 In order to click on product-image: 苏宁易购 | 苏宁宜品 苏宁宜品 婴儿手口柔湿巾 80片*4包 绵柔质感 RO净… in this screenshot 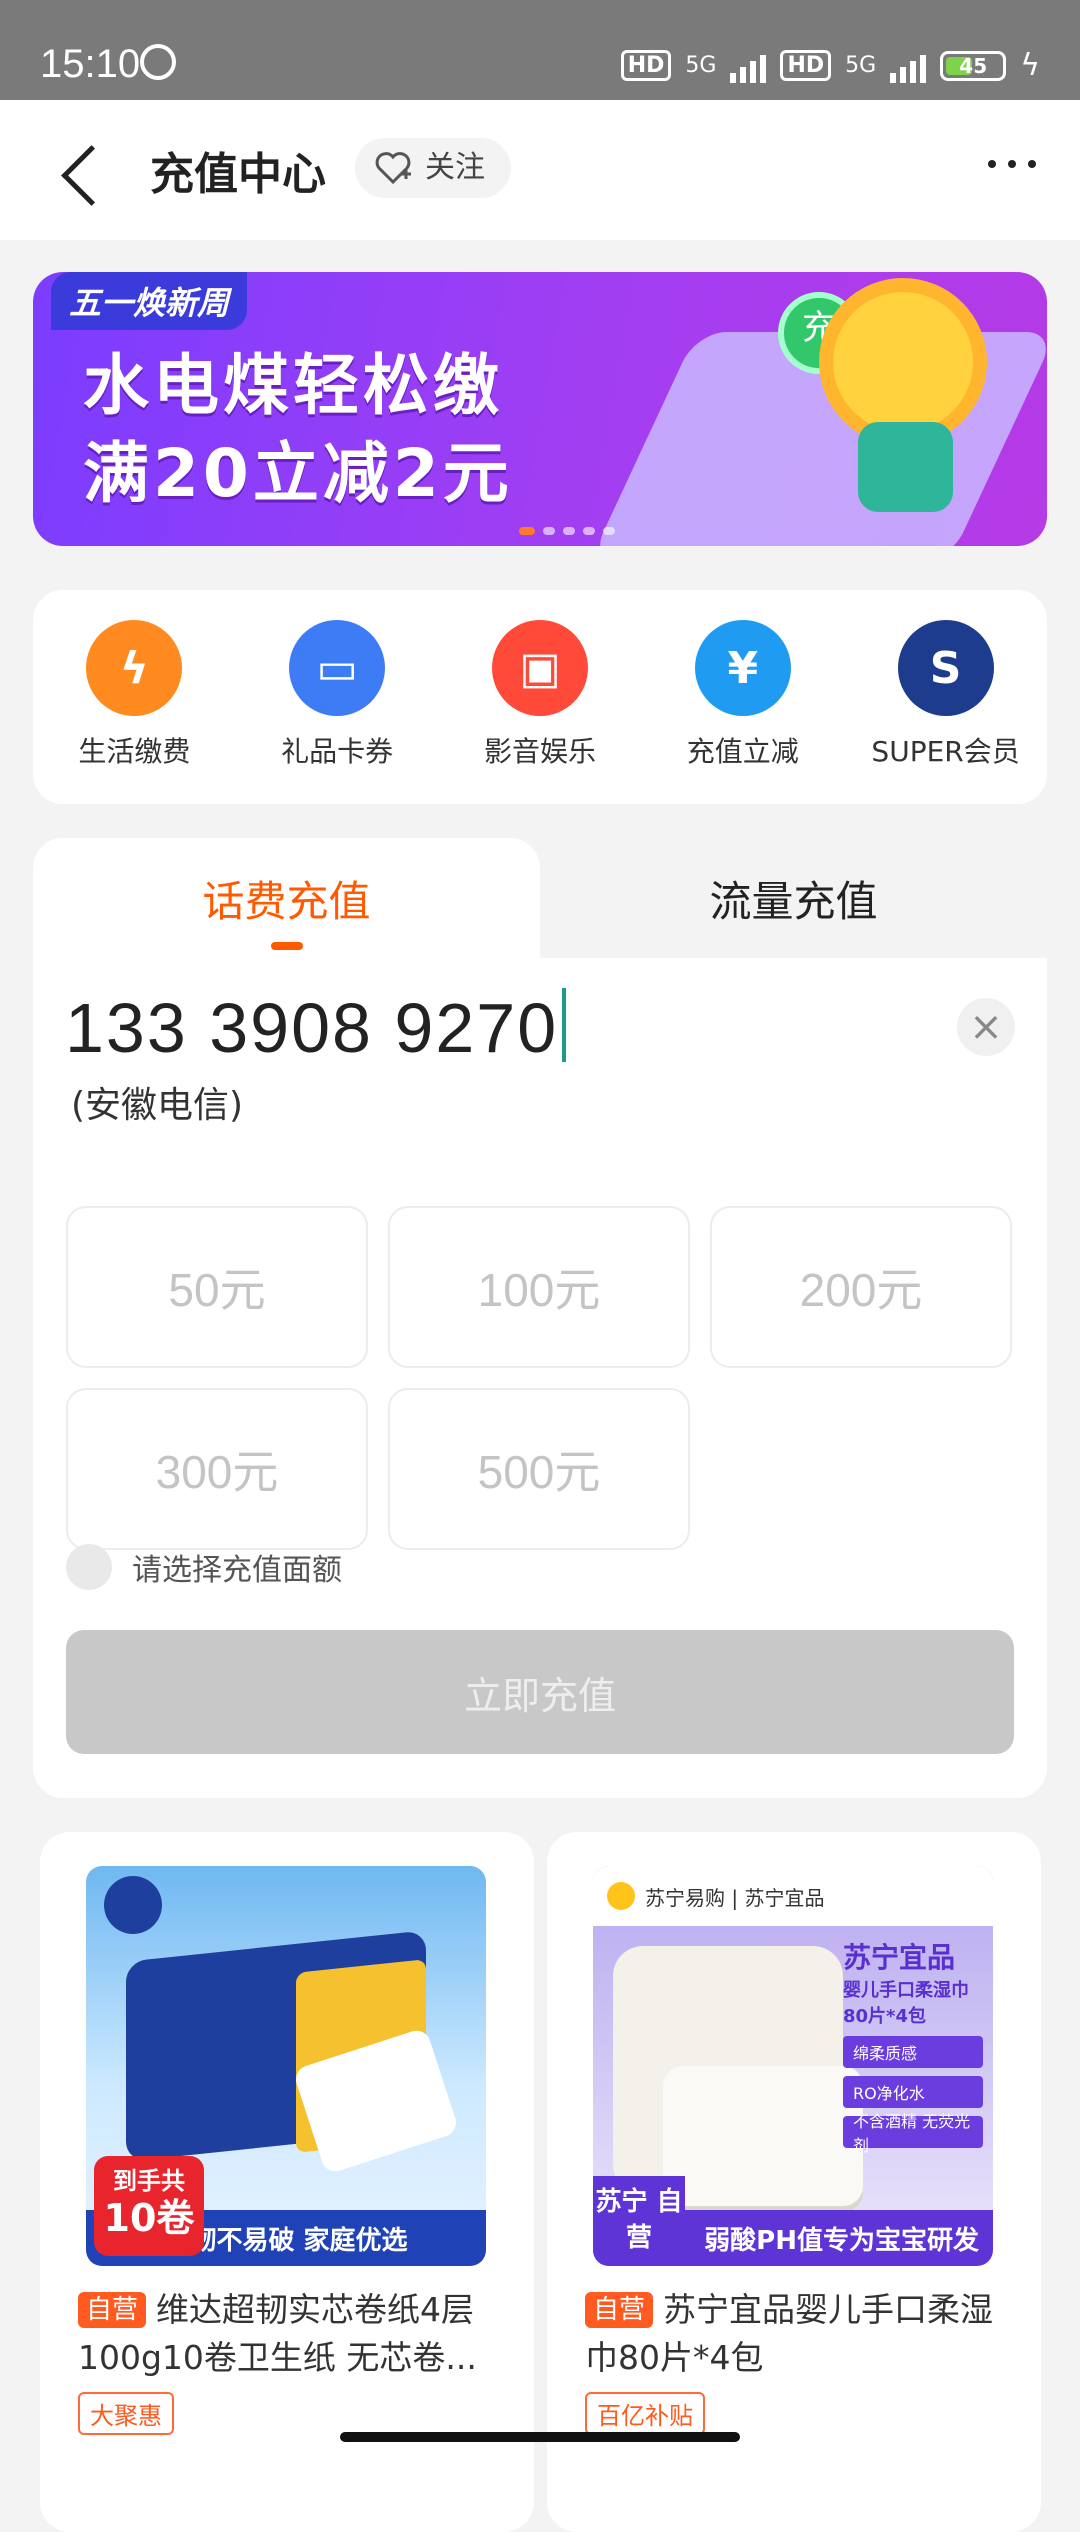, I will do `click(793, 2066)`.